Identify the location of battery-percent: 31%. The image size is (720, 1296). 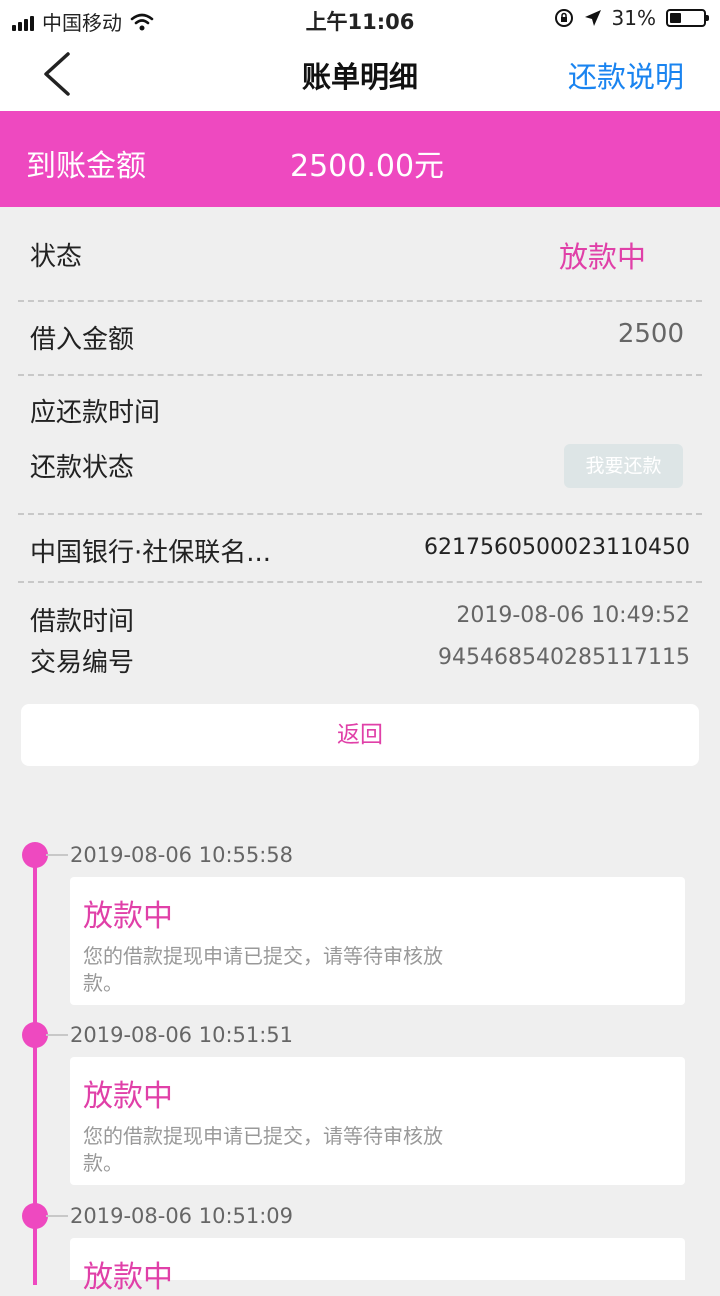
(633, 18).